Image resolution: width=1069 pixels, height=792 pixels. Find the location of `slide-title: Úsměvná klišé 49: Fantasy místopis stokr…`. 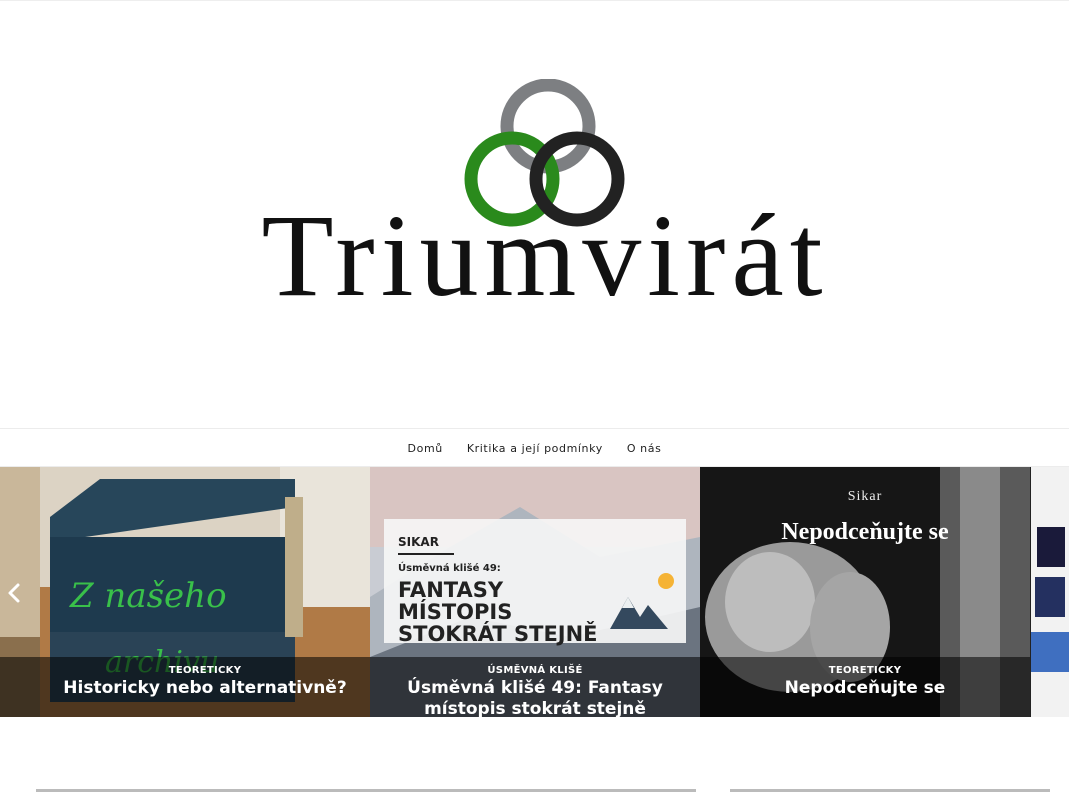

slide-title: Úsměvná klišé 49: Fantasy místopis stokr… is located at coordinates (535, 697).